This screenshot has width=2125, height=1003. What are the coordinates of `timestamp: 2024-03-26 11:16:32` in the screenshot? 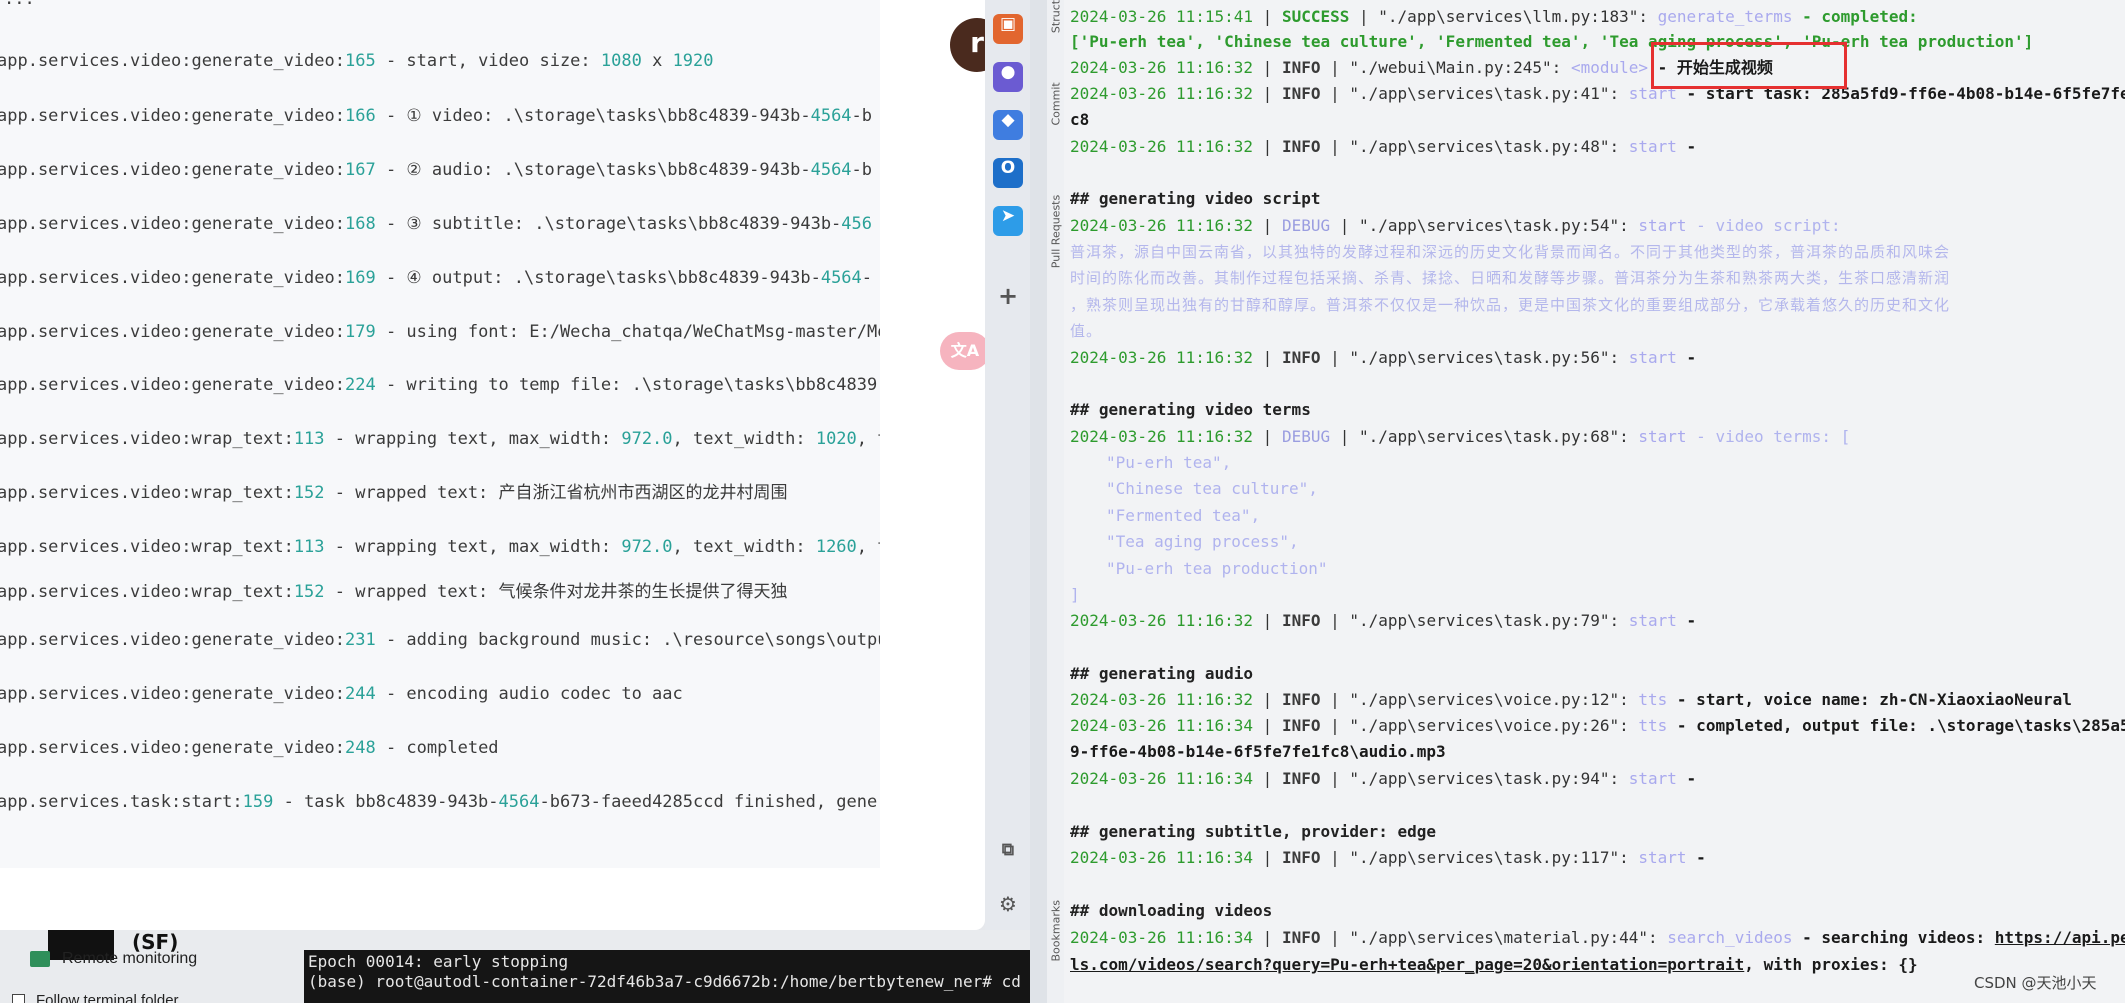 It's located at (1162, 699).